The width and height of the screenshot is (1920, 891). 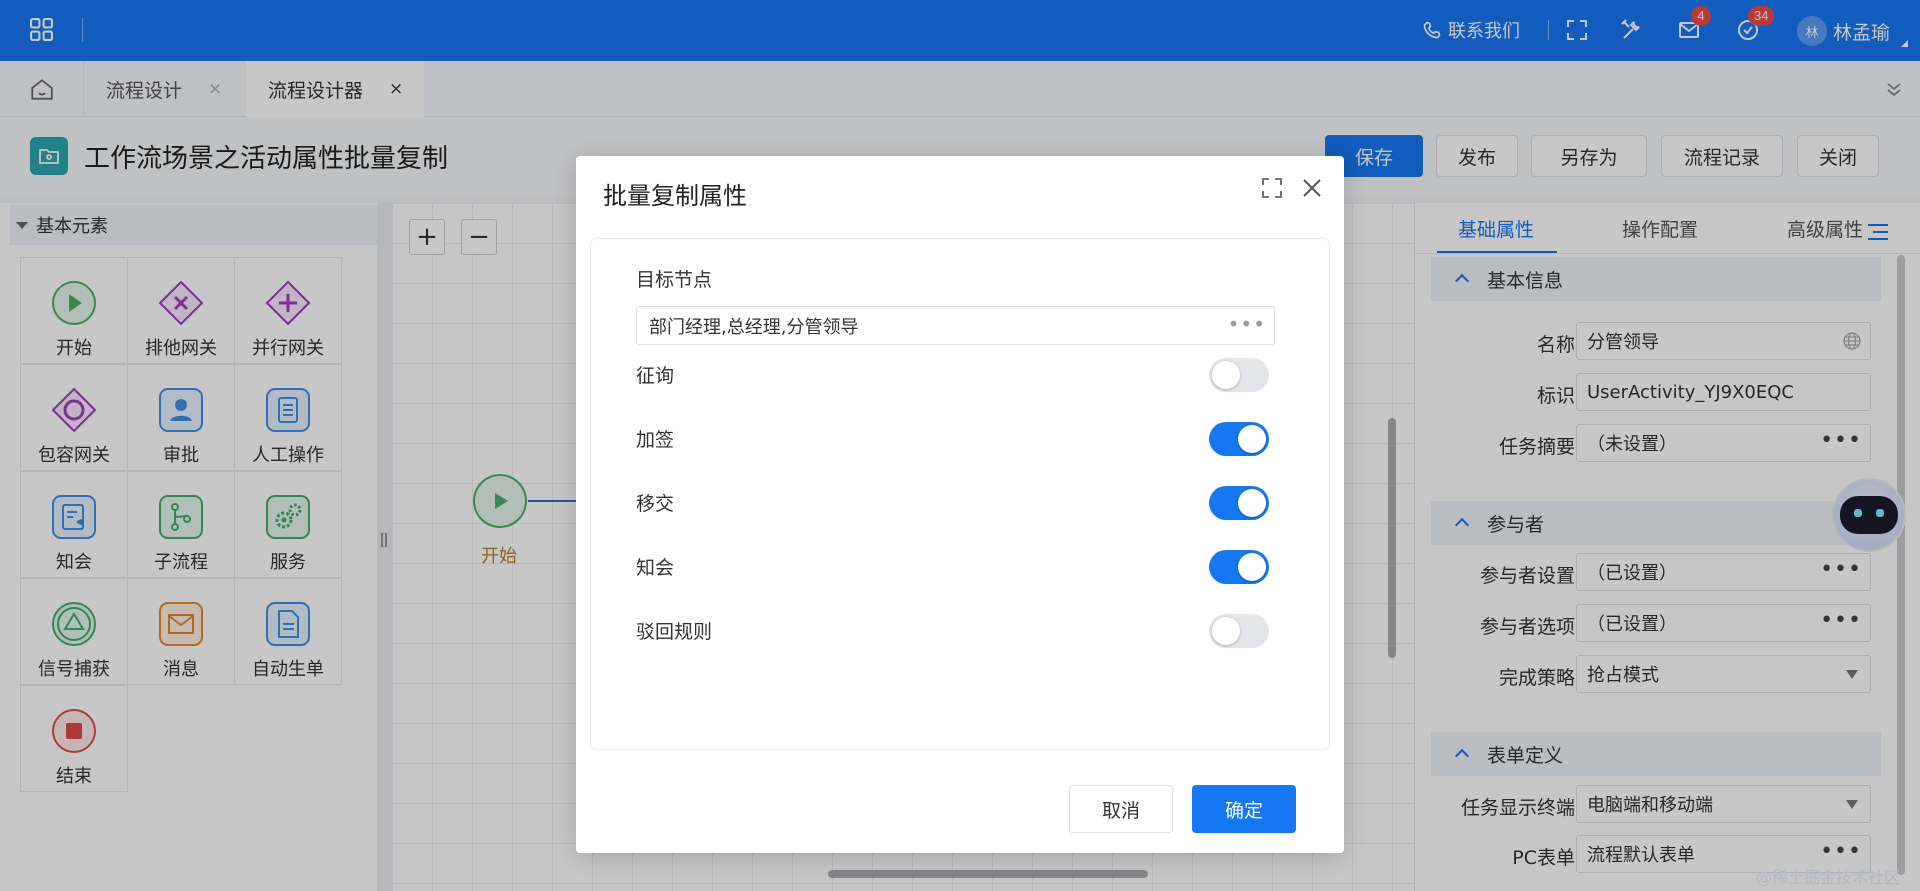 What do you see at coordinates (1828, 877) in the screenshot?
I see `watermark: @稀土掘金技术社区` at bounding box center [1828, 877].